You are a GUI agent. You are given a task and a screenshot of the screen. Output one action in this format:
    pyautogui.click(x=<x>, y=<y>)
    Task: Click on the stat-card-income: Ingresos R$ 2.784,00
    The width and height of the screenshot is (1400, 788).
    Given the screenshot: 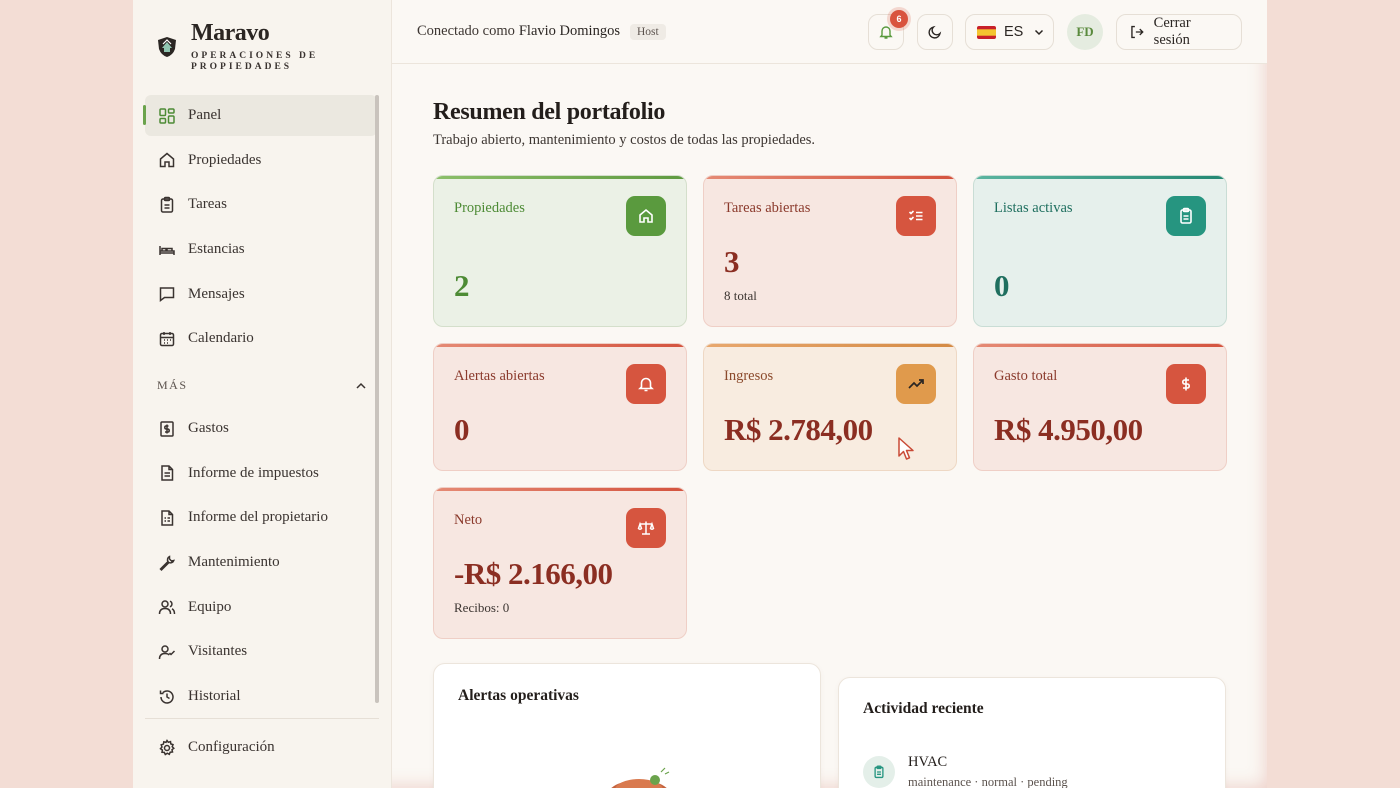 What is the action you would take?
    pyautogui.click(x=830, y=407)
    